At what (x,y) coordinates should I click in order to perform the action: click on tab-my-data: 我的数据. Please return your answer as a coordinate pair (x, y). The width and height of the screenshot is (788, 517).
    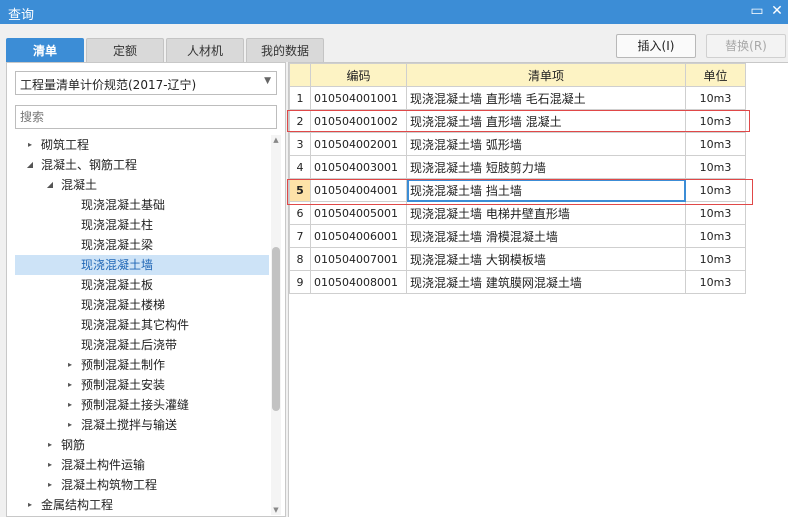
    Looking at the image, I should click on (285, 50).